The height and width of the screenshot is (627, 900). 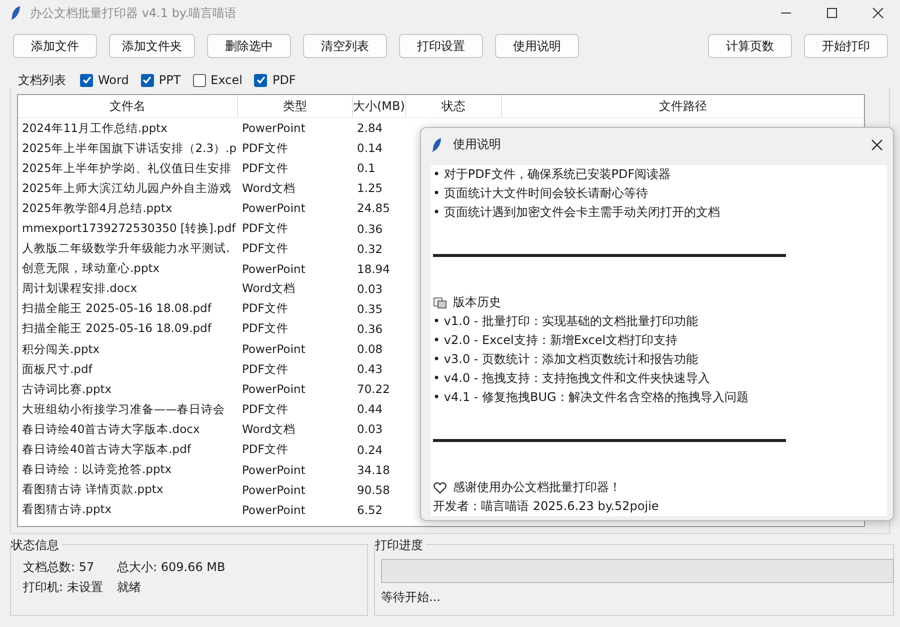 What do you see at coordinates (565, 321) in the screenshot?
I see `history-item: • v1.0 - 批量打印：实现基础的文档批量打印功能` at bounding box center [565, 321].